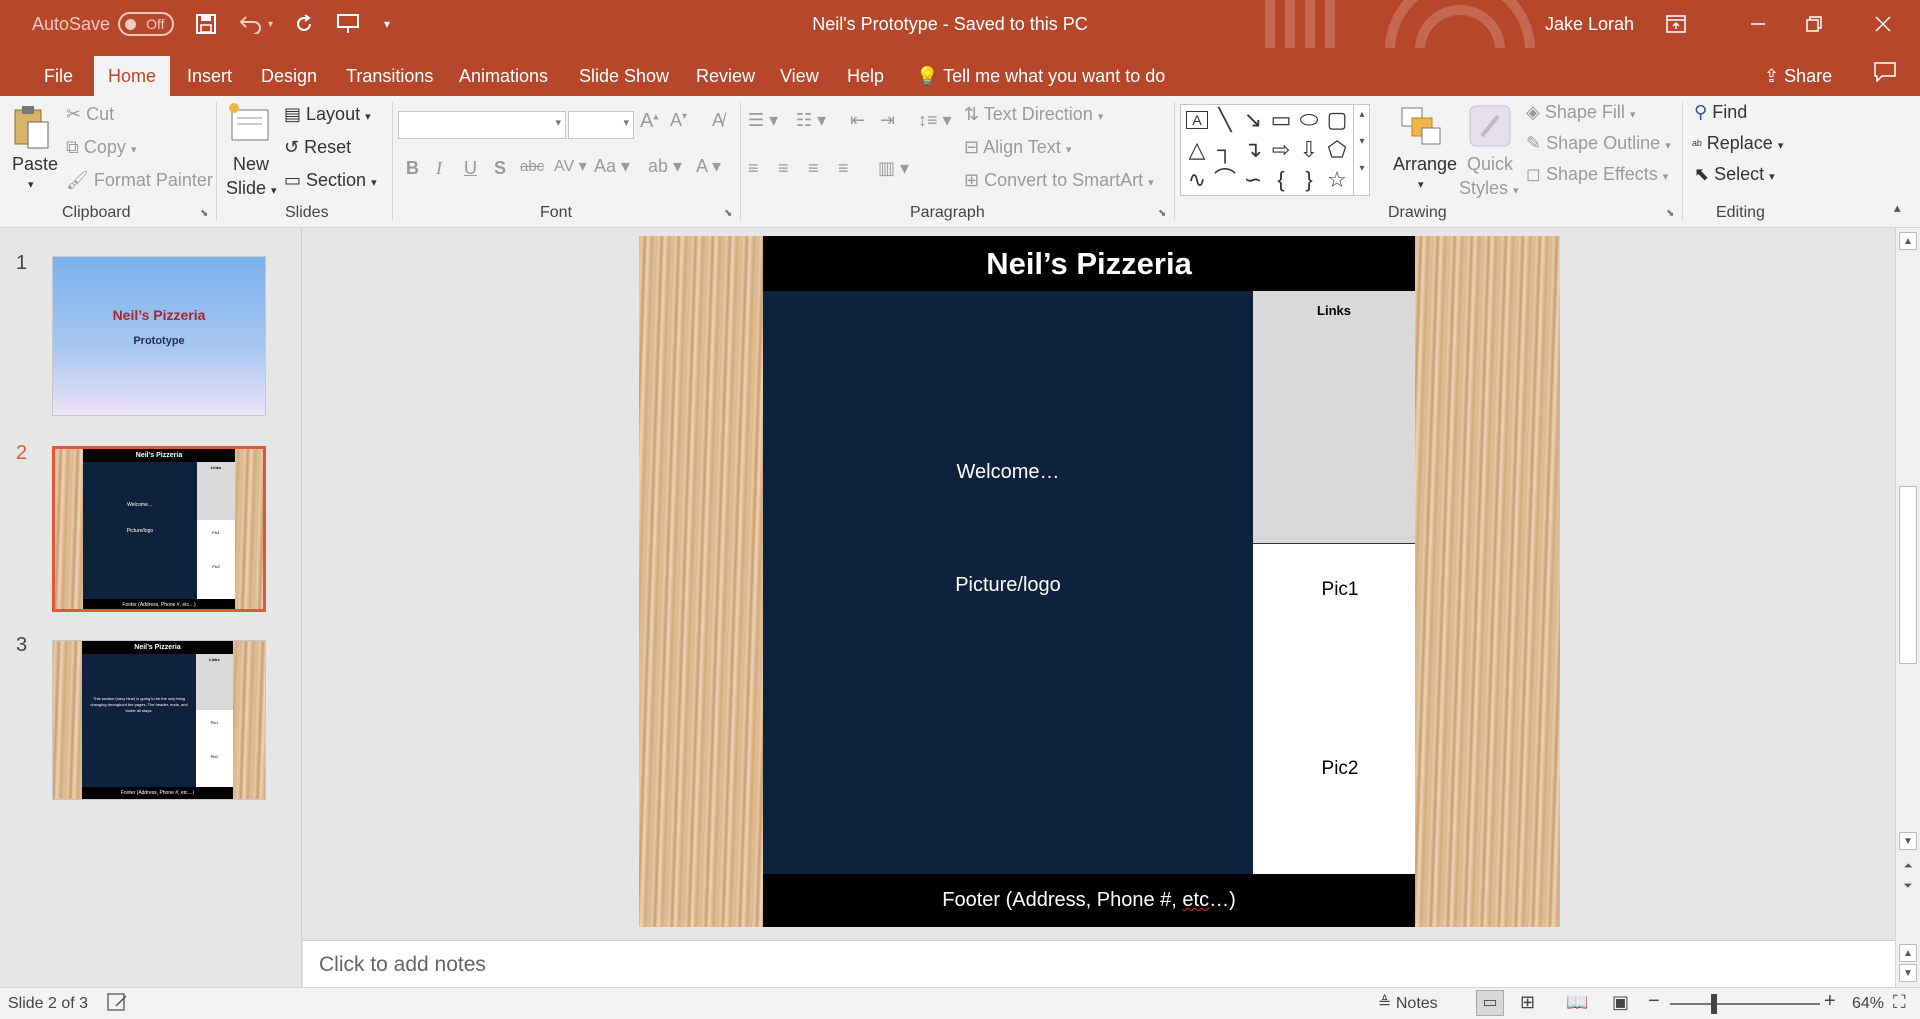 This screenshot has width=1920, height=1019. I want to click on share-button: ⇪ Share, so click(1798, 76).